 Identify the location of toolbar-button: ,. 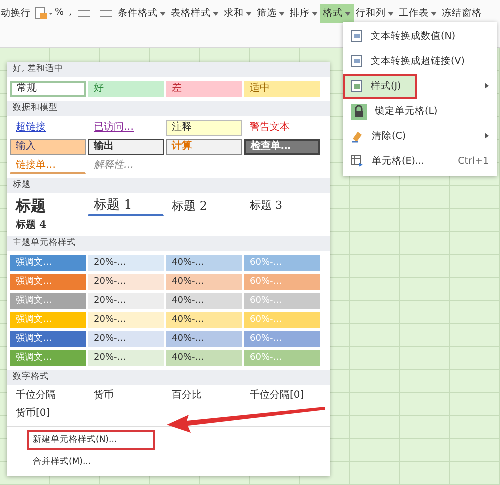
(71, 12).